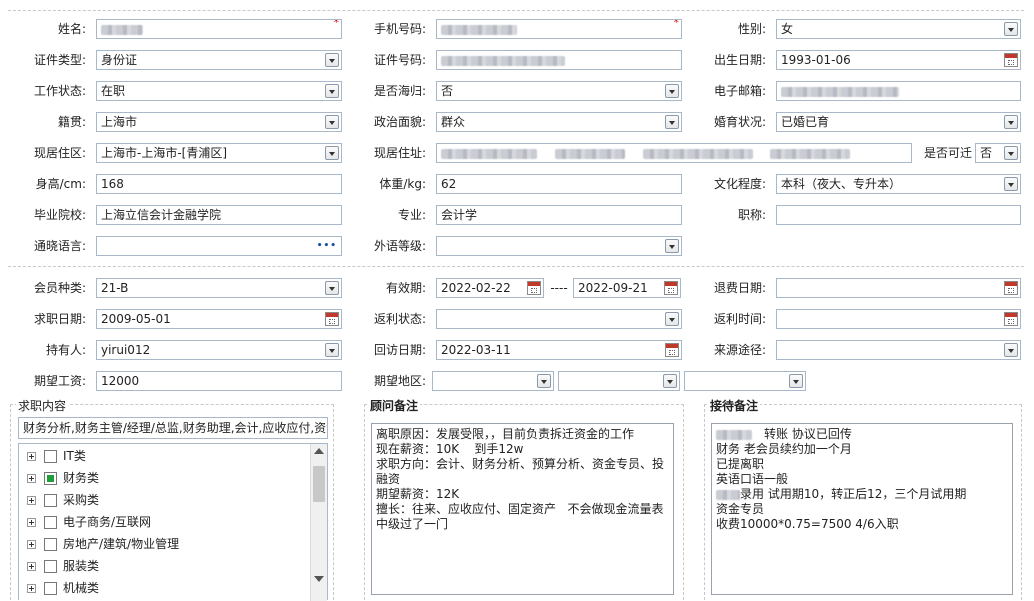 The width and height of the screenshot is (1034, 601). Describe the element at coordinates (63, 588) in the screenshot. I see `tree-item: 机械类` at that location.